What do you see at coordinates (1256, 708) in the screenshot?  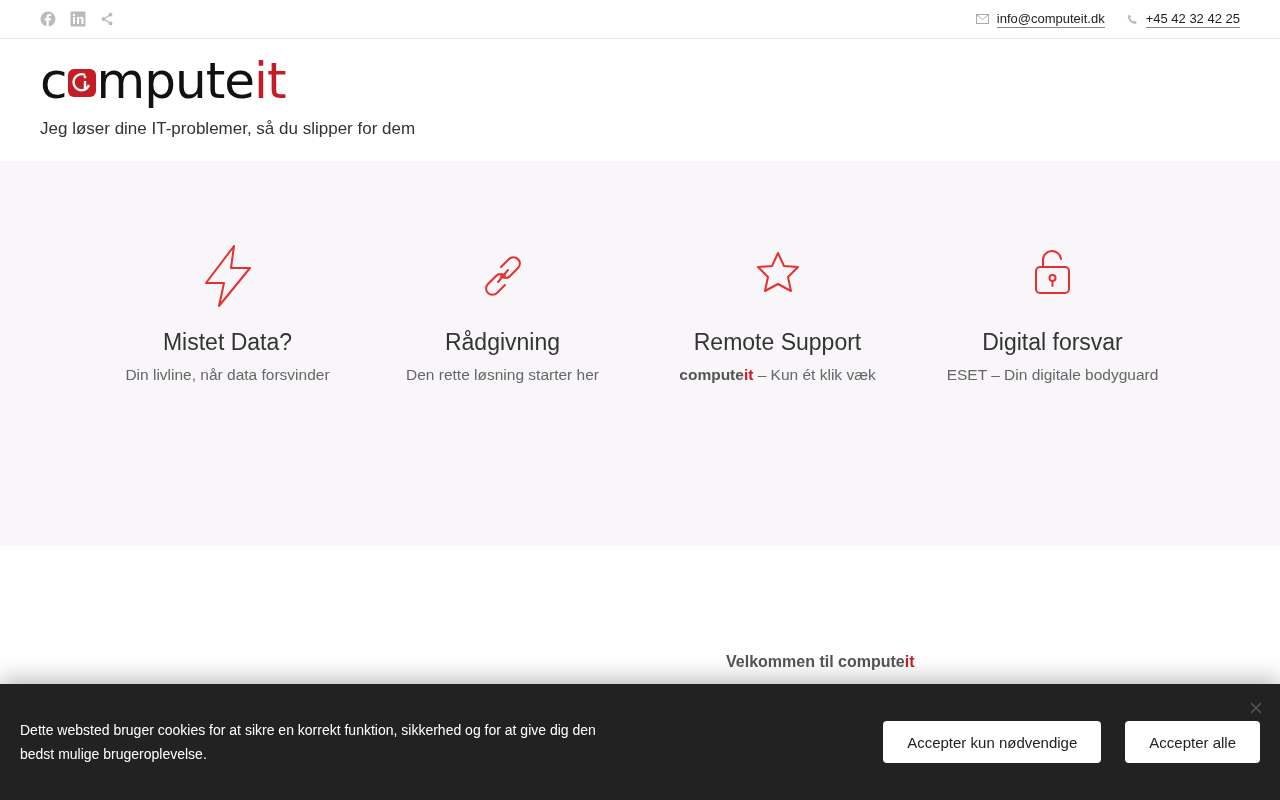 I see `close-icon` at bounding box center [1256, 708].